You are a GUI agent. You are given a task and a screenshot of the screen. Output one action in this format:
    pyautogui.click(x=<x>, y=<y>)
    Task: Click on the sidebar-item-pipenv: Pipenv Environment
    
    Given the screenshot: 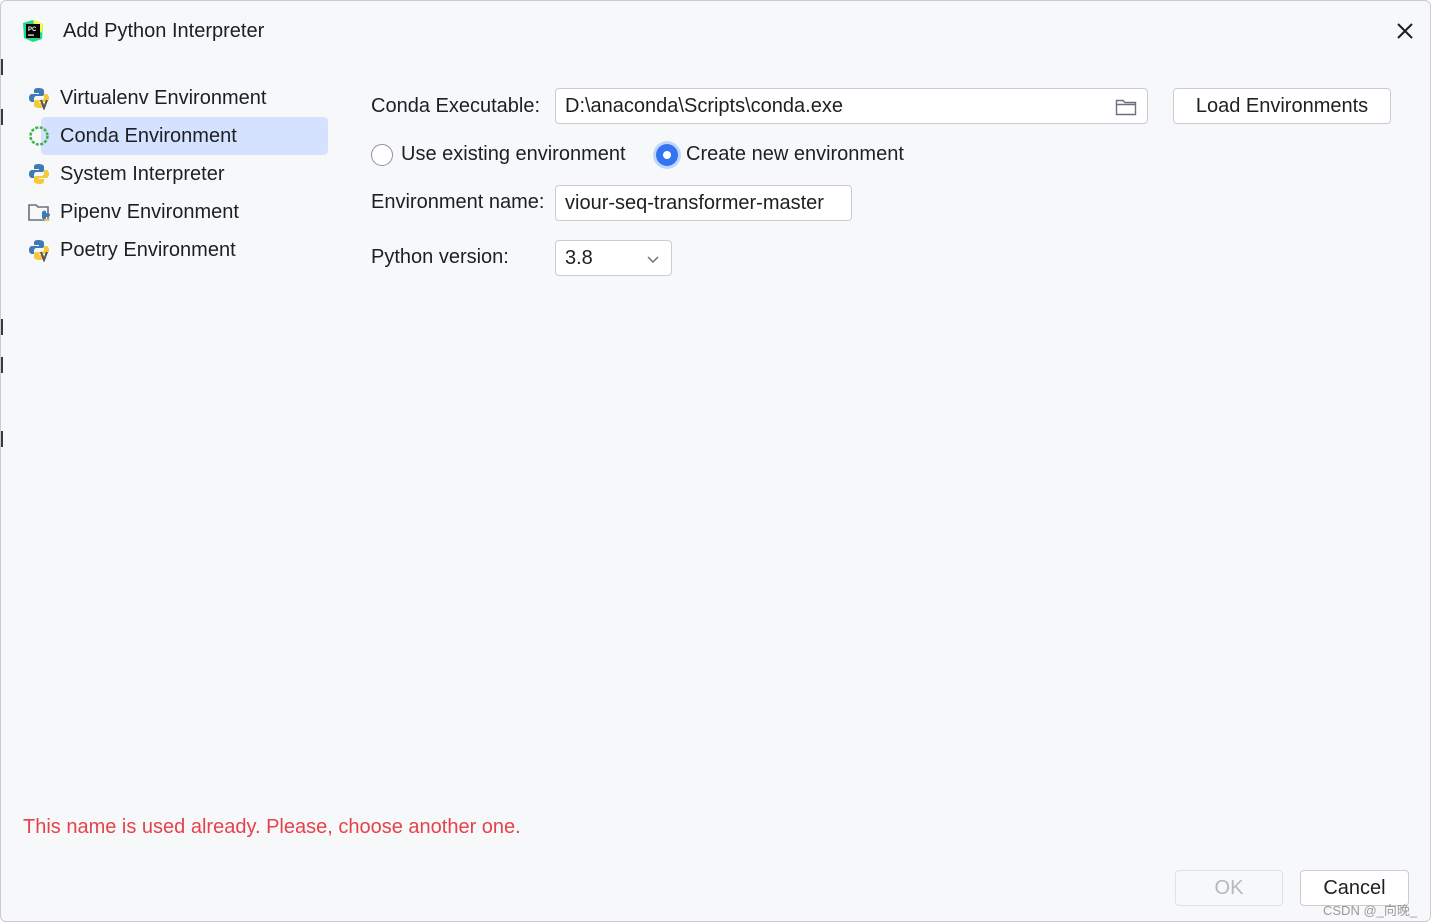 What is the action you would take?
    pyautogui.click(x=176, y=212)
    